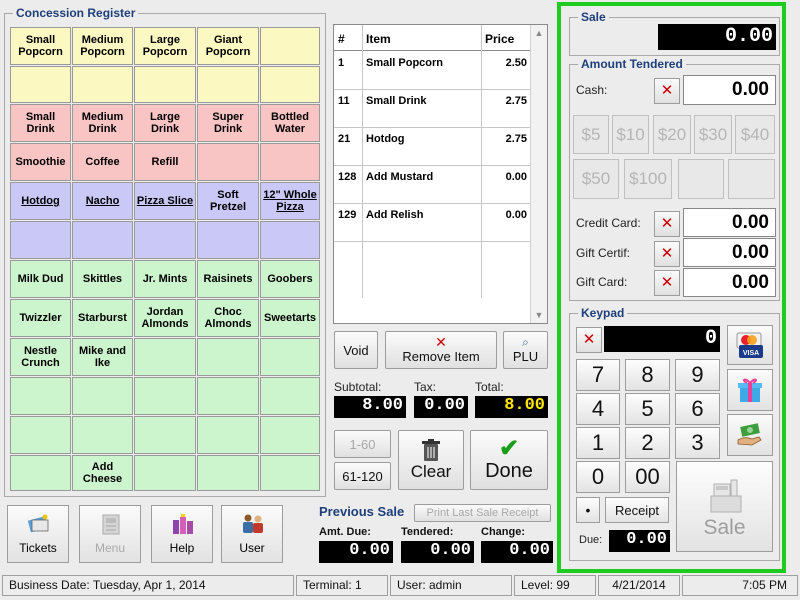 The image size is (800, 600). Describe the element at coordinates (729, 252) in the screenshot. I see `gift-certif-field: 0.00` at that location.